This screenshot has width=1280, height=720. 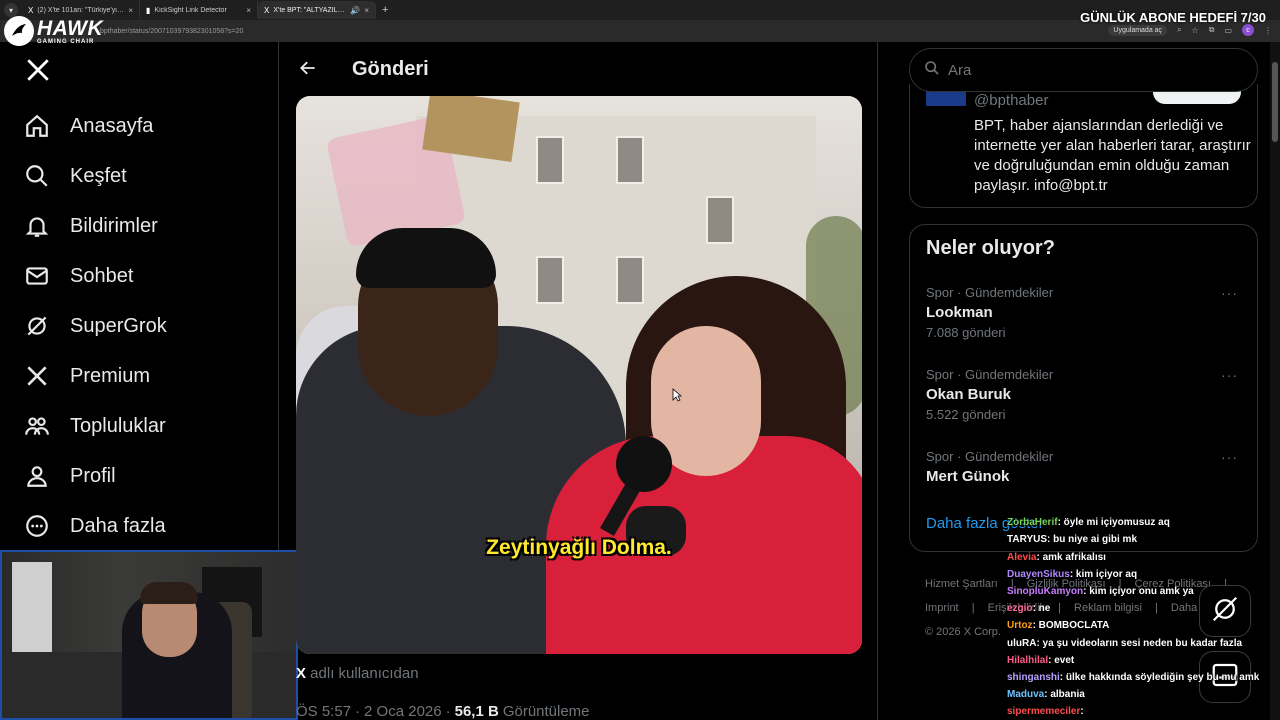 What do you see at coordinates (1179, 30) in the screenshot?
I see `zoom-icon: ⌕` at bounding box center [1179, 30].